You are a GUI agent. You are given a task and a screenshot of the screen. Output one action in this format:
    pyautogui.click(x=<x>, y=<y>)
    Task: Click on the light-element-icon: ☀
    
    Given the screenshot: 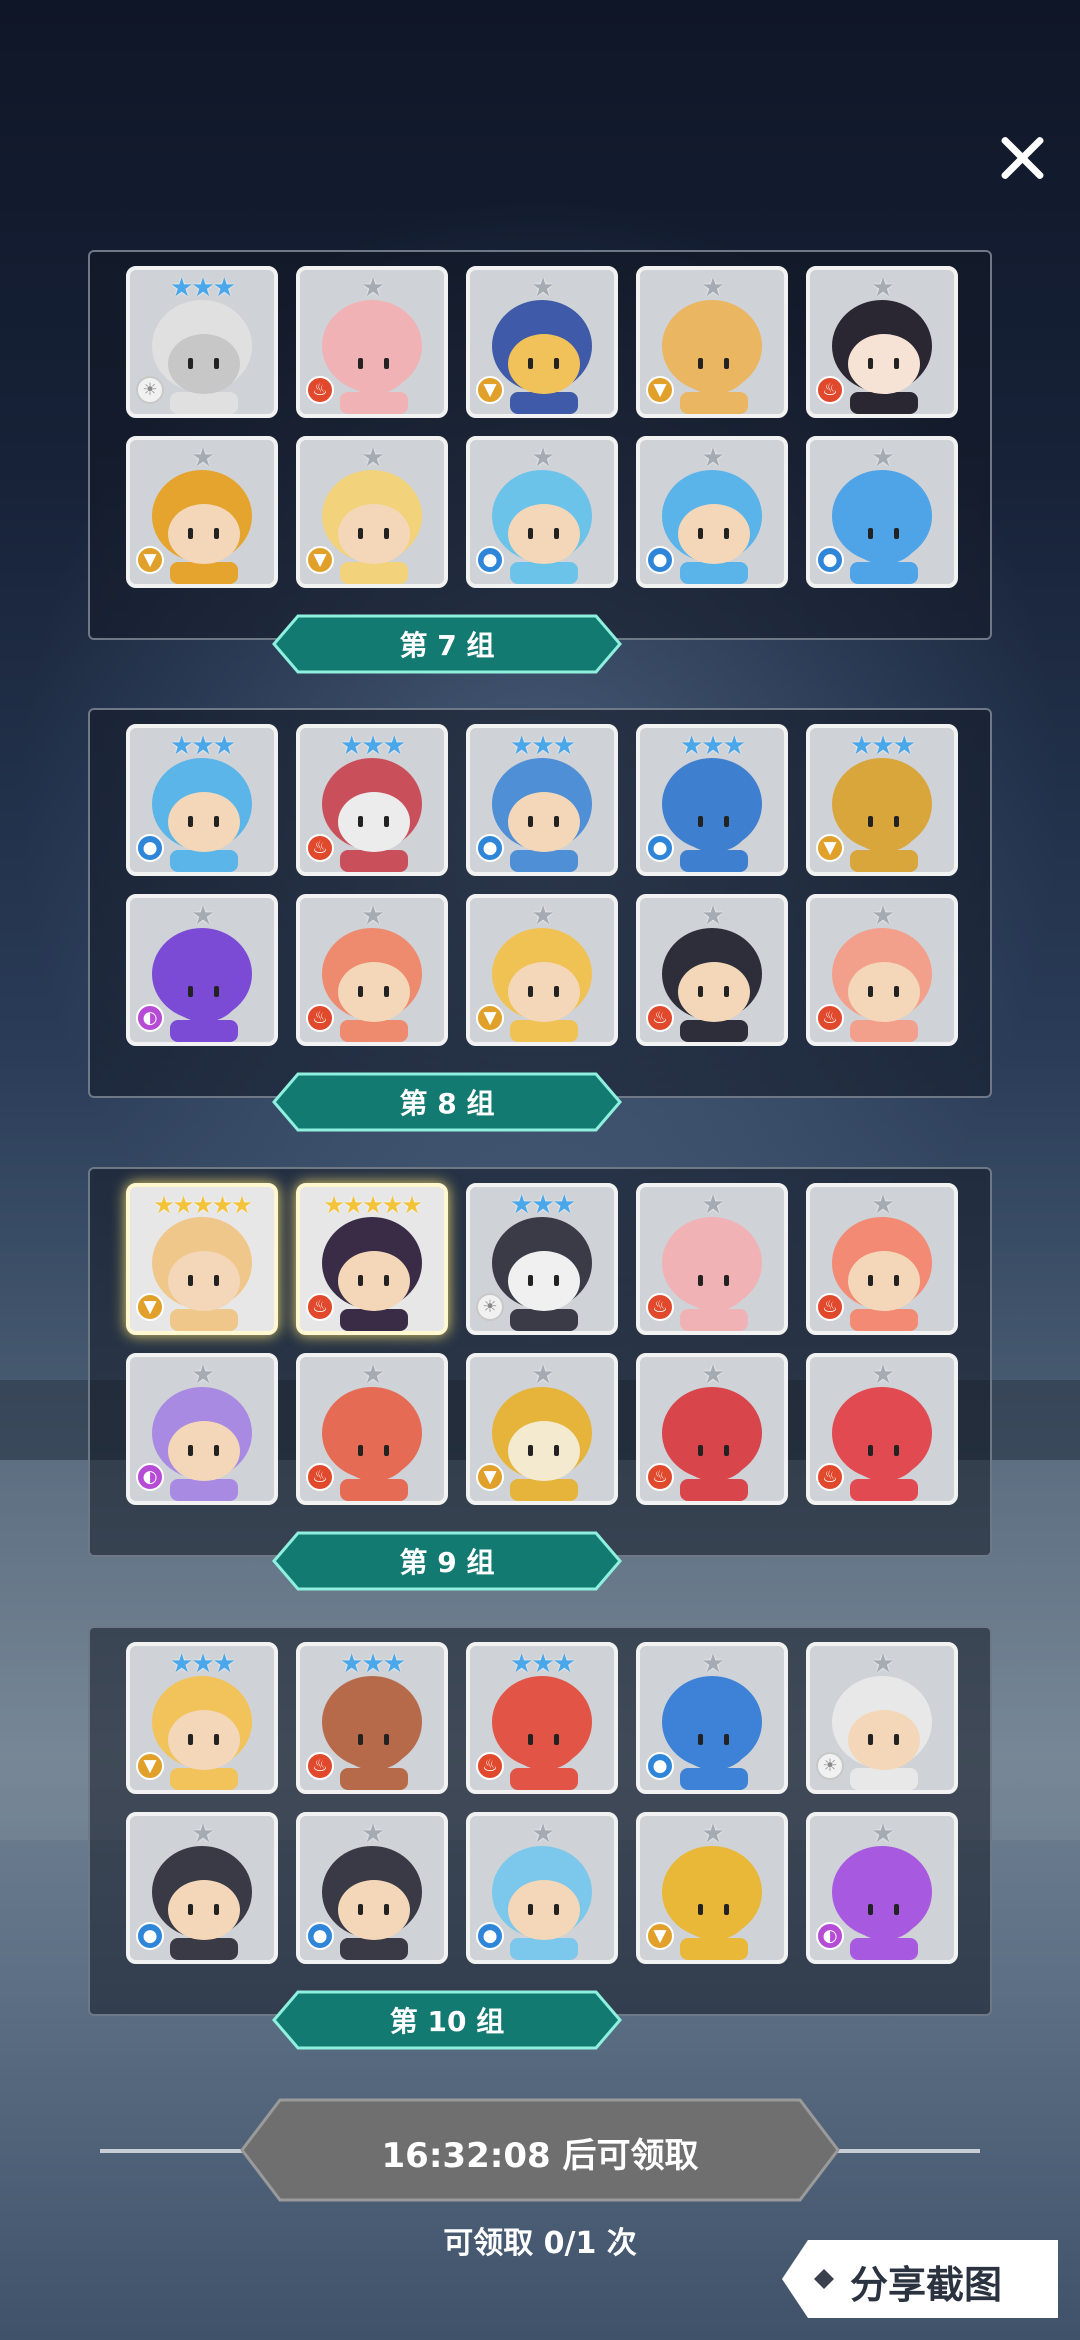 What is the action you would take?
    pyautogui.click(x=150, y=390)
    